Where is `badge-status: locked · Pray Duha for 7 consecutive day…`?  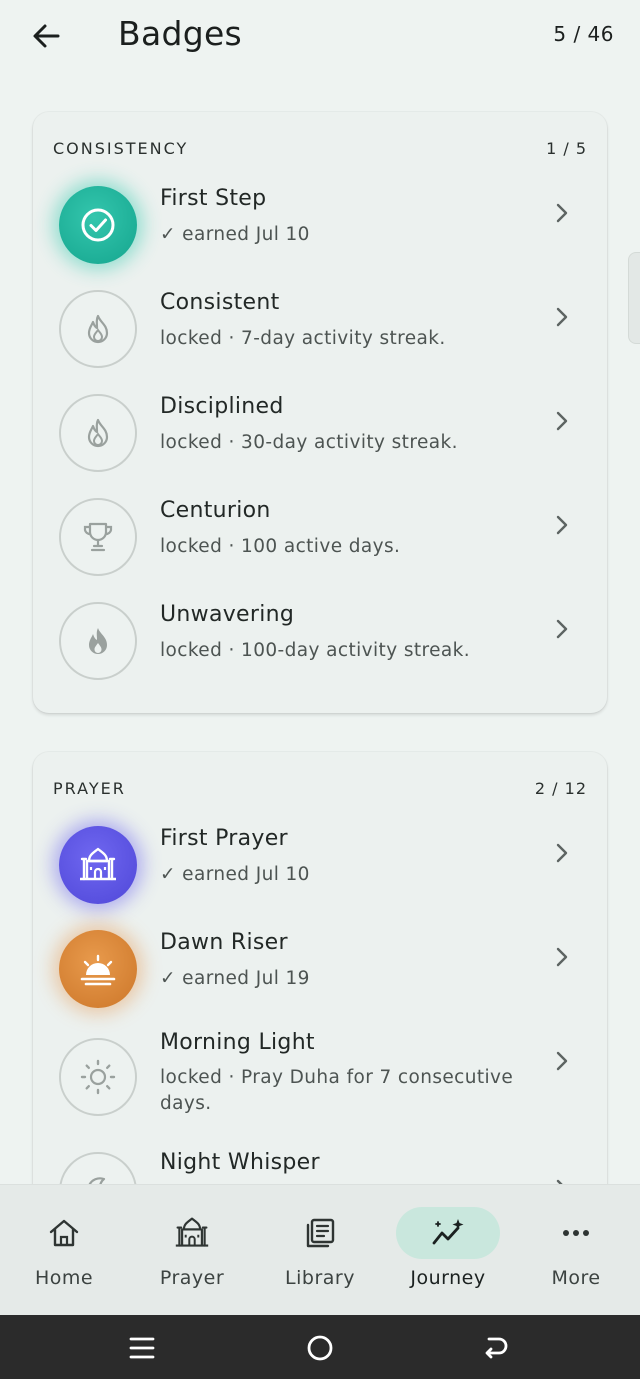 badge-status: locked · Pray Duha for 7 consecutive day… is located at coordinates (337, 1090).